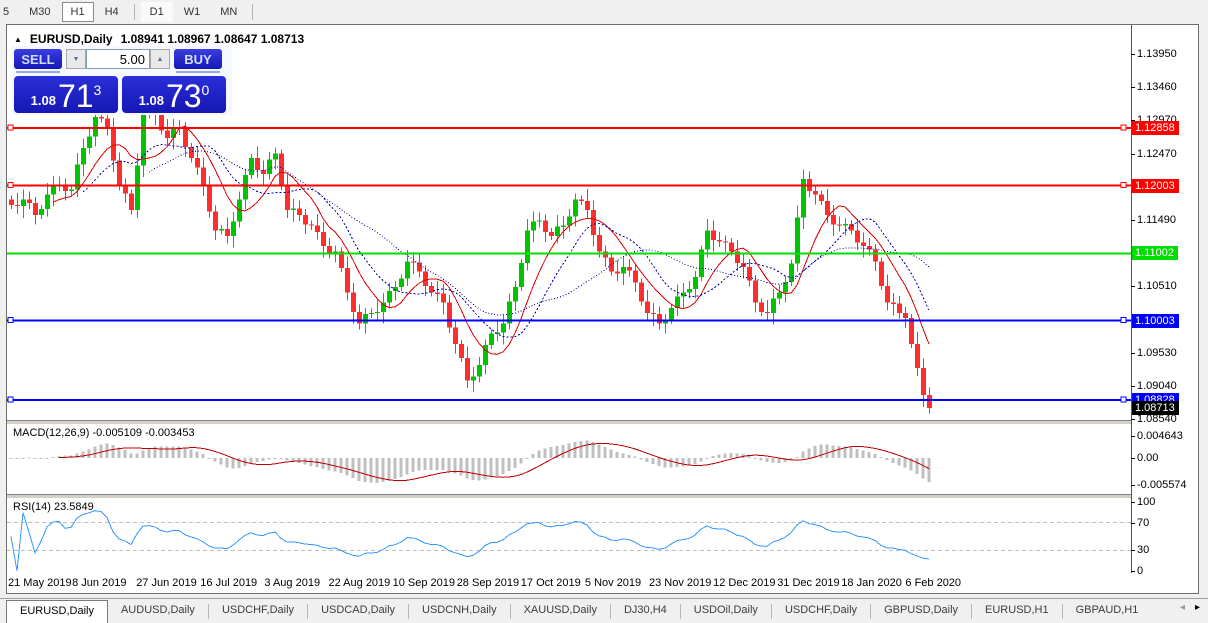  What do you see at coordinates (170, 433) in the screenshot?
I see `macd-signal-value: -0.003453` at bounding box center [170, 433].